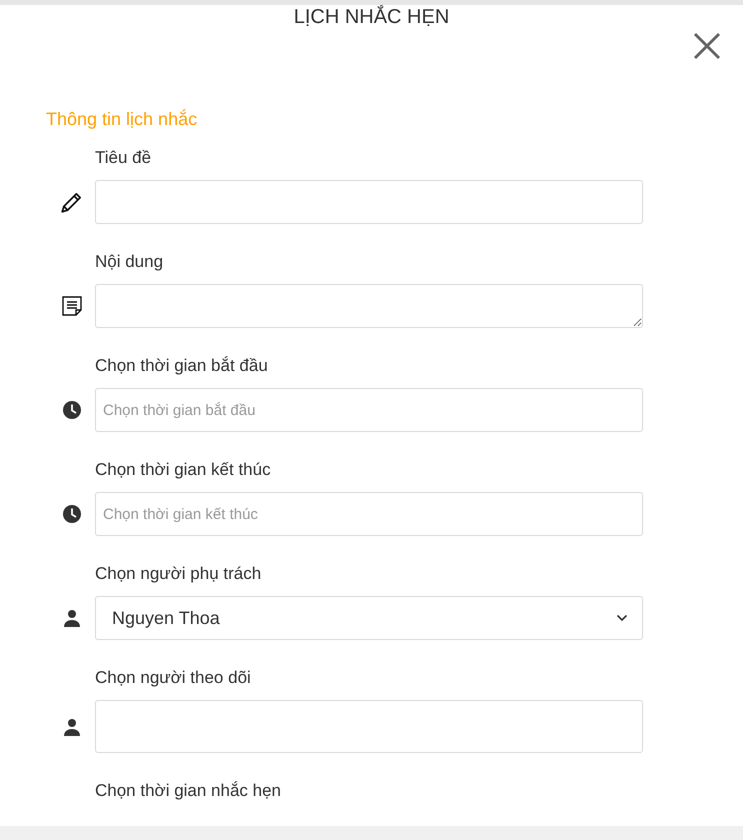  Describe the element at coordinates (178, 574) in the screenshot. I see `field-label: Chọn người phụ trách` at that location.